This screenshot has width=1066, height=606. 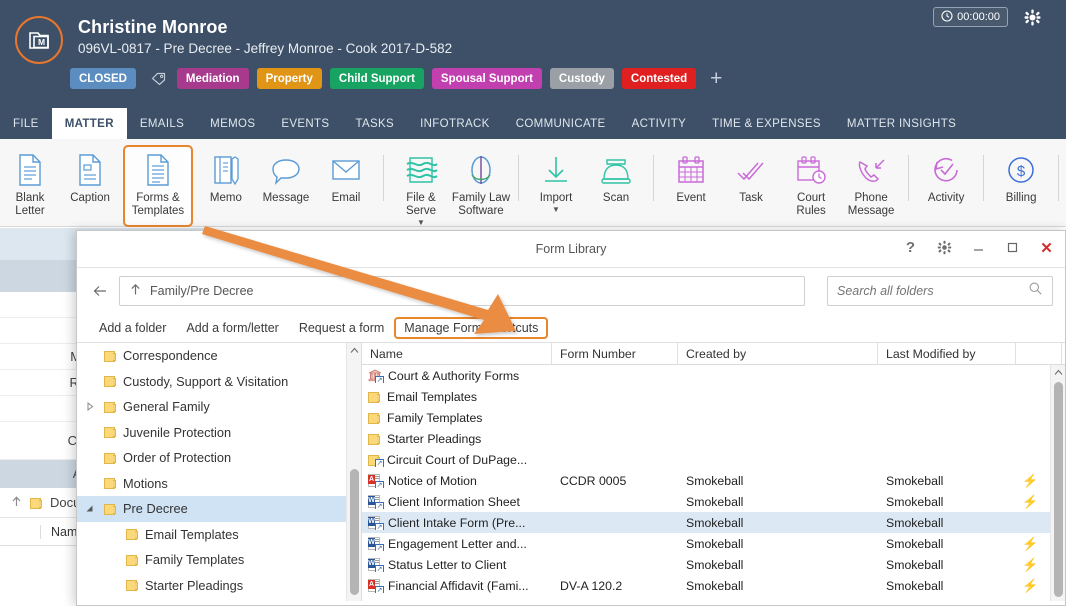 What do you see at coordinates (100, 291) in the screenshot?
I see `arrow-left-icon` at bounding box center [100, 291].